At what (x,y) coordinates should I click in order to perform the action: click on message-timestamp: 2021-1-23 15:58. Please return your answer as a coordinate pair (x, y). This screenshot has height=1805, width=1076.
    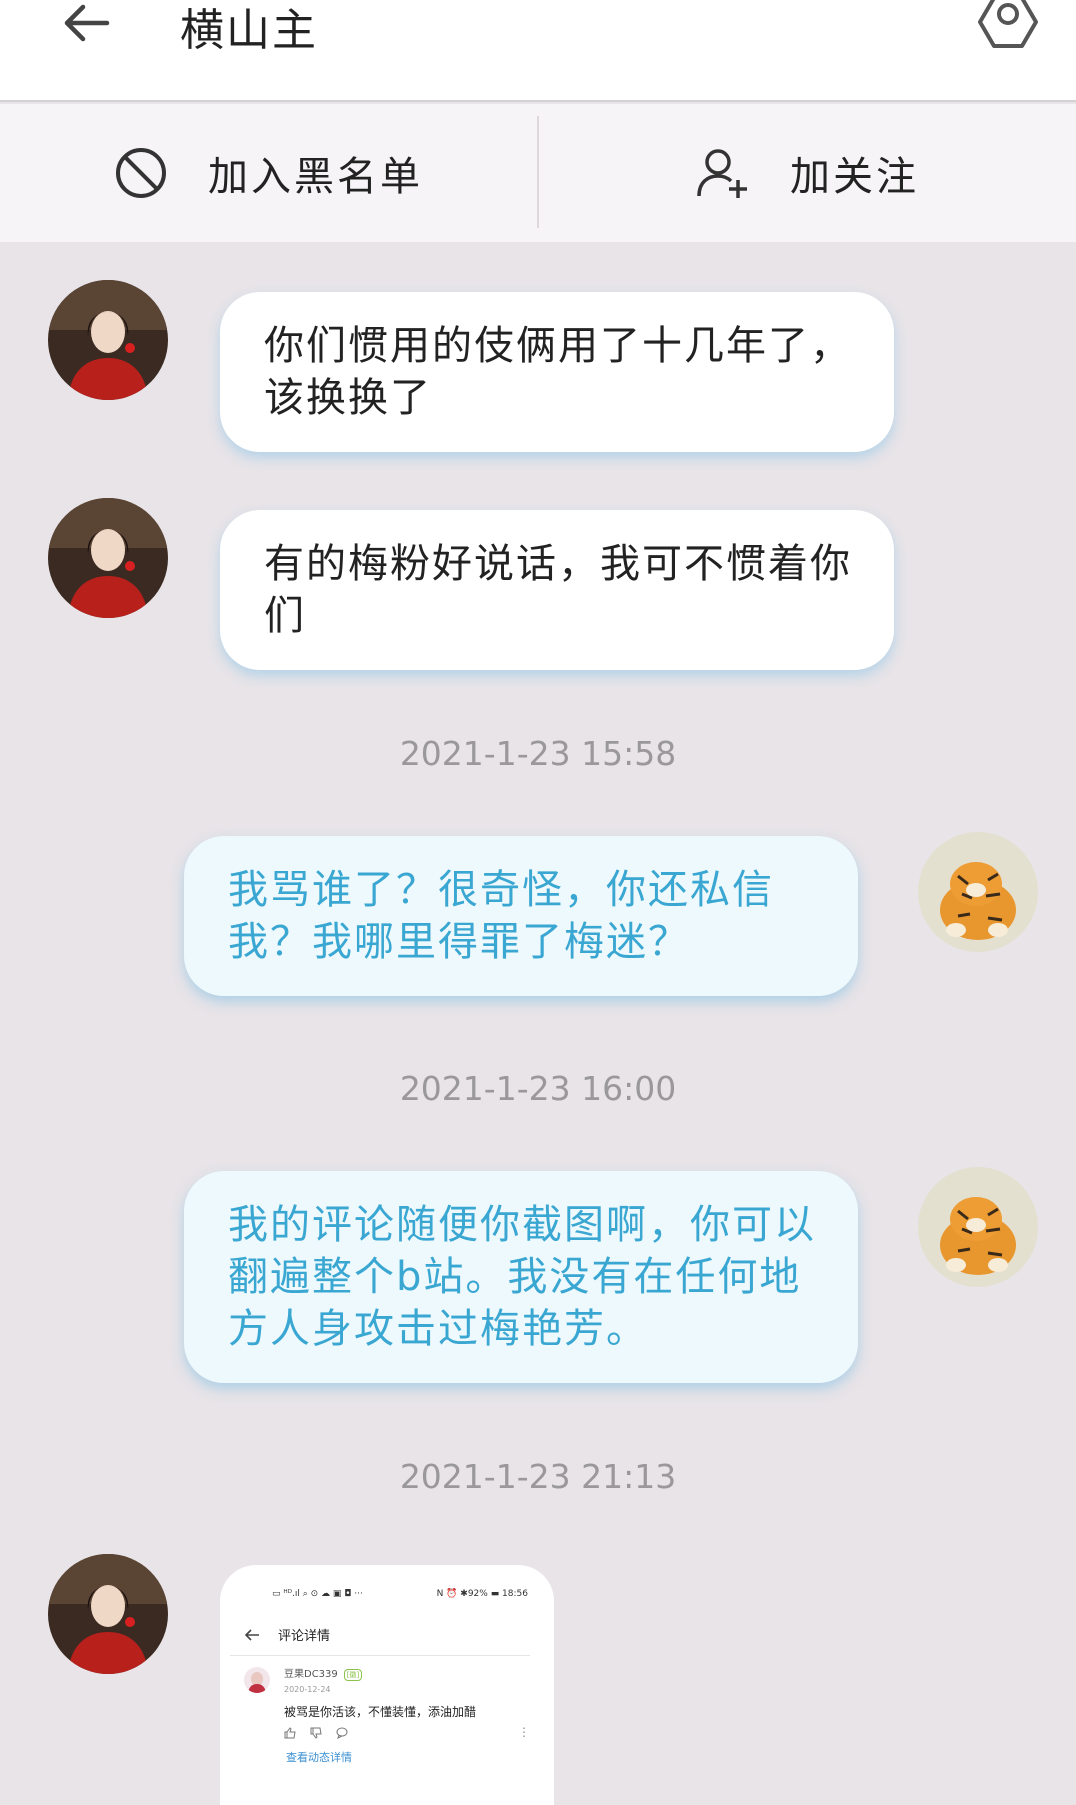
    Looking at the image, I should click on (538, 753).